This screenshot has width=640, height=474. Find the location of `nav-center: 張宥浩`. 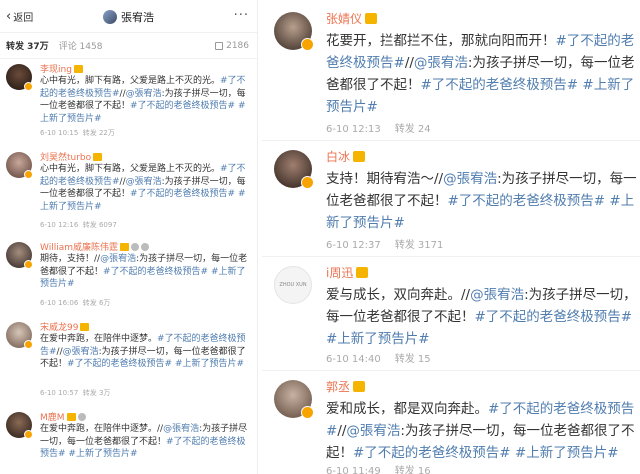

nav-center: 張宥浩 is located at coordinates (128, 16).